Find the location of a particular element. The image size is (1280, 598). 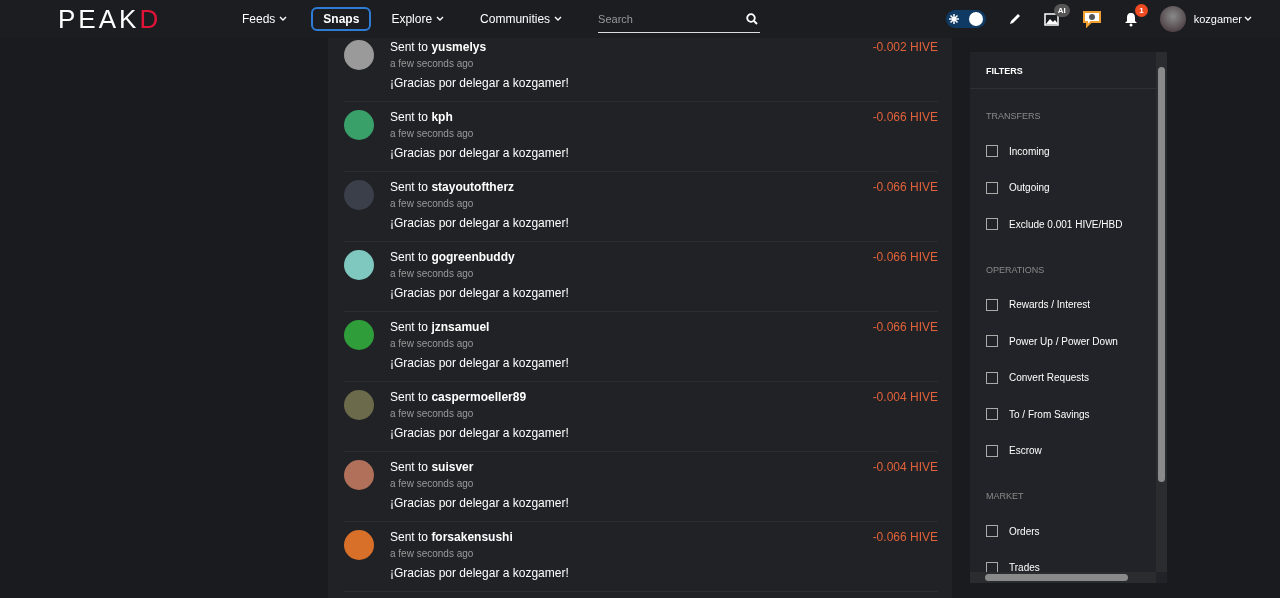

bell-icon is located at coordinates (1130, 19).